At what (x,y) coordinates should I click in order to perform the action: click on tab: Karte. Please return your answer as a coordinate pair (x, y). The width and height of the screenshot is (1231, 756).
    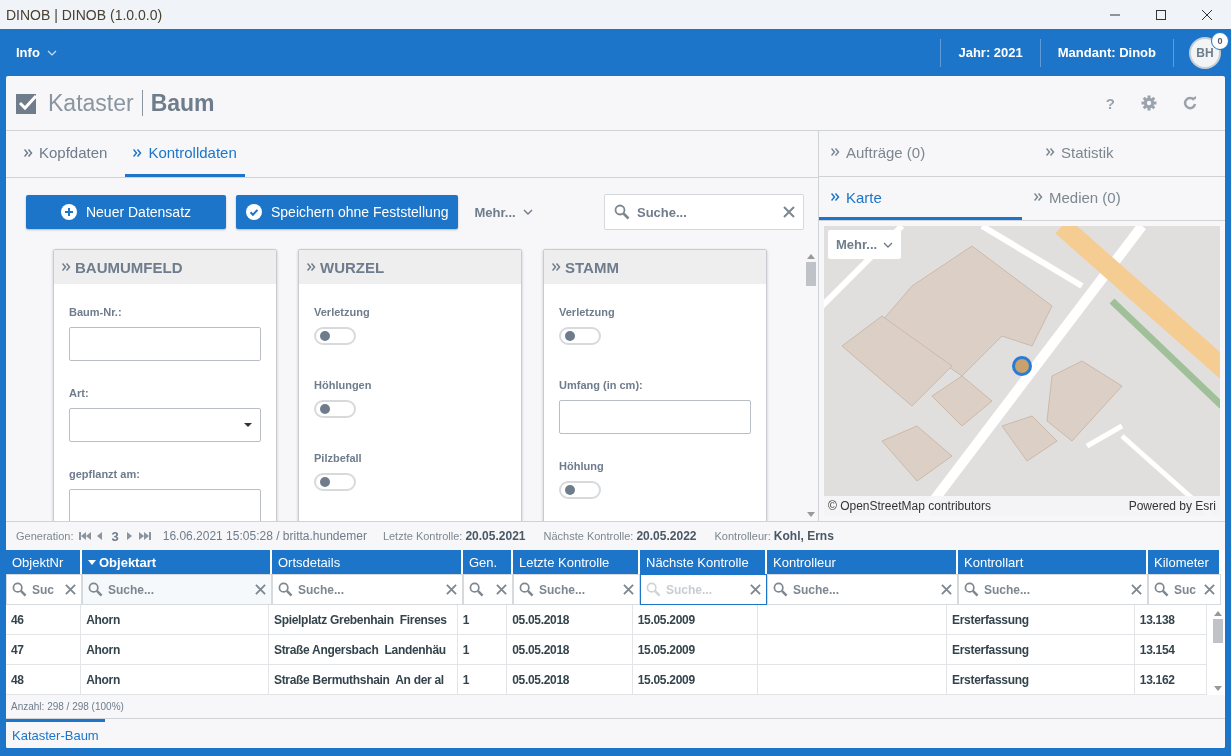
    Looking at the image, I should click on (920, 198).